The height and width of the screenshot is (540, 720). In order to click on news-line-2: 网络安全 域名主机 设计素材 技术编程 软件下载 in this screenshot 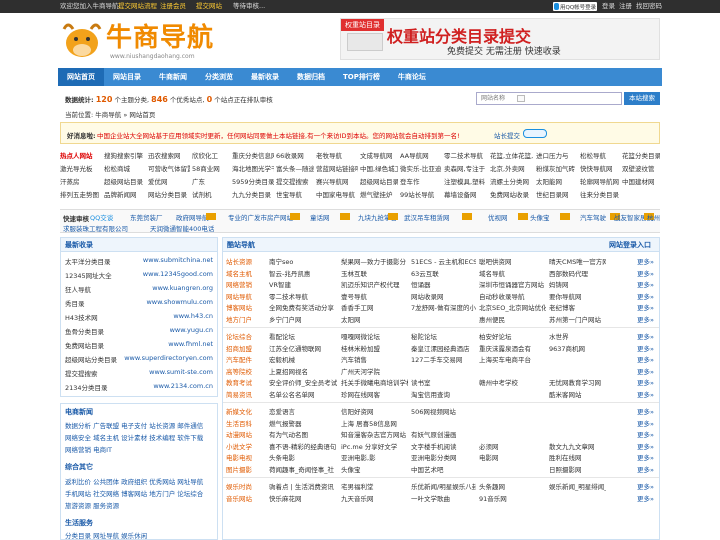, I will do `click(140, 437)`.